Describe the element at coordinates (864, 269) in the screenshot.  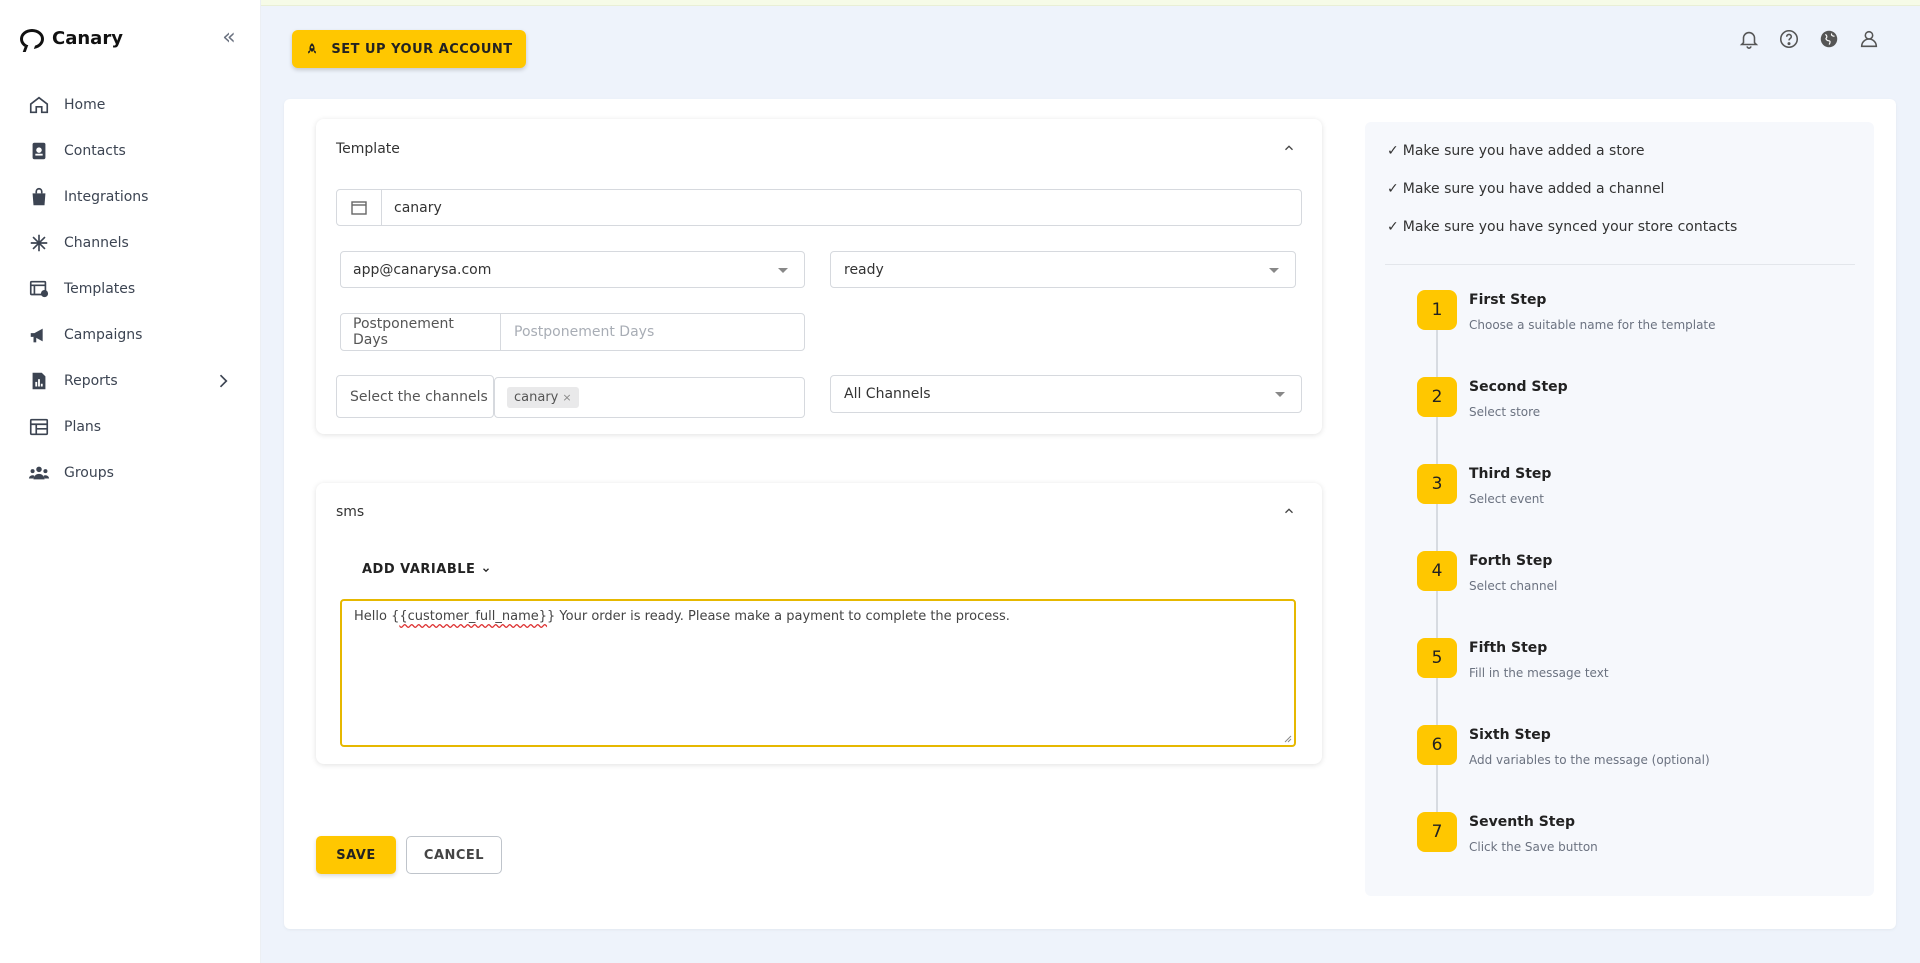
I see `event-select-value: ready` at that location.